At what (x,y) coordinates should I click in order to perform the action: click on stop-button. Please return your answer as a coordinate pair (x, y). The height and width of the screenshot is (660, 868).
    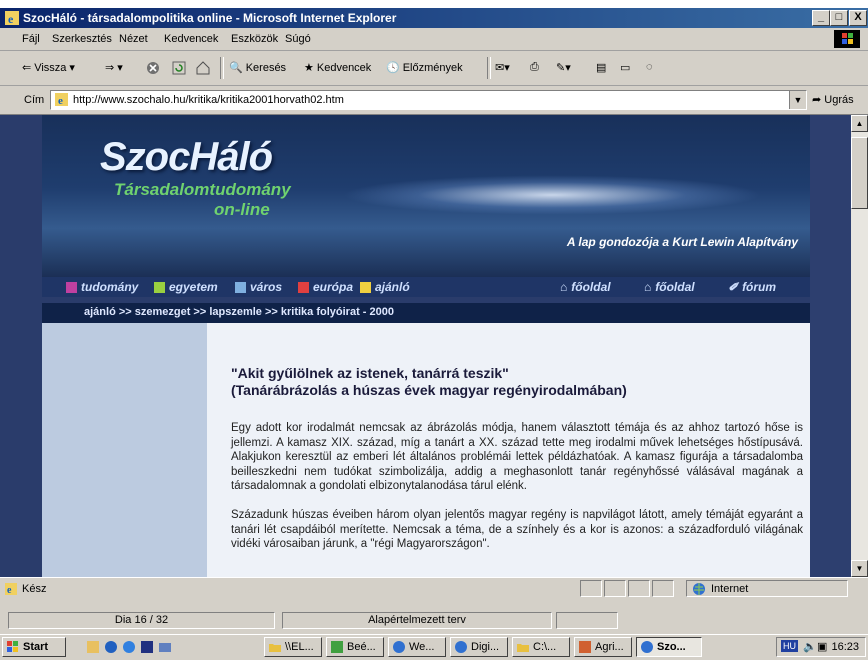
    Looking at the image, I should click on (153, 68).